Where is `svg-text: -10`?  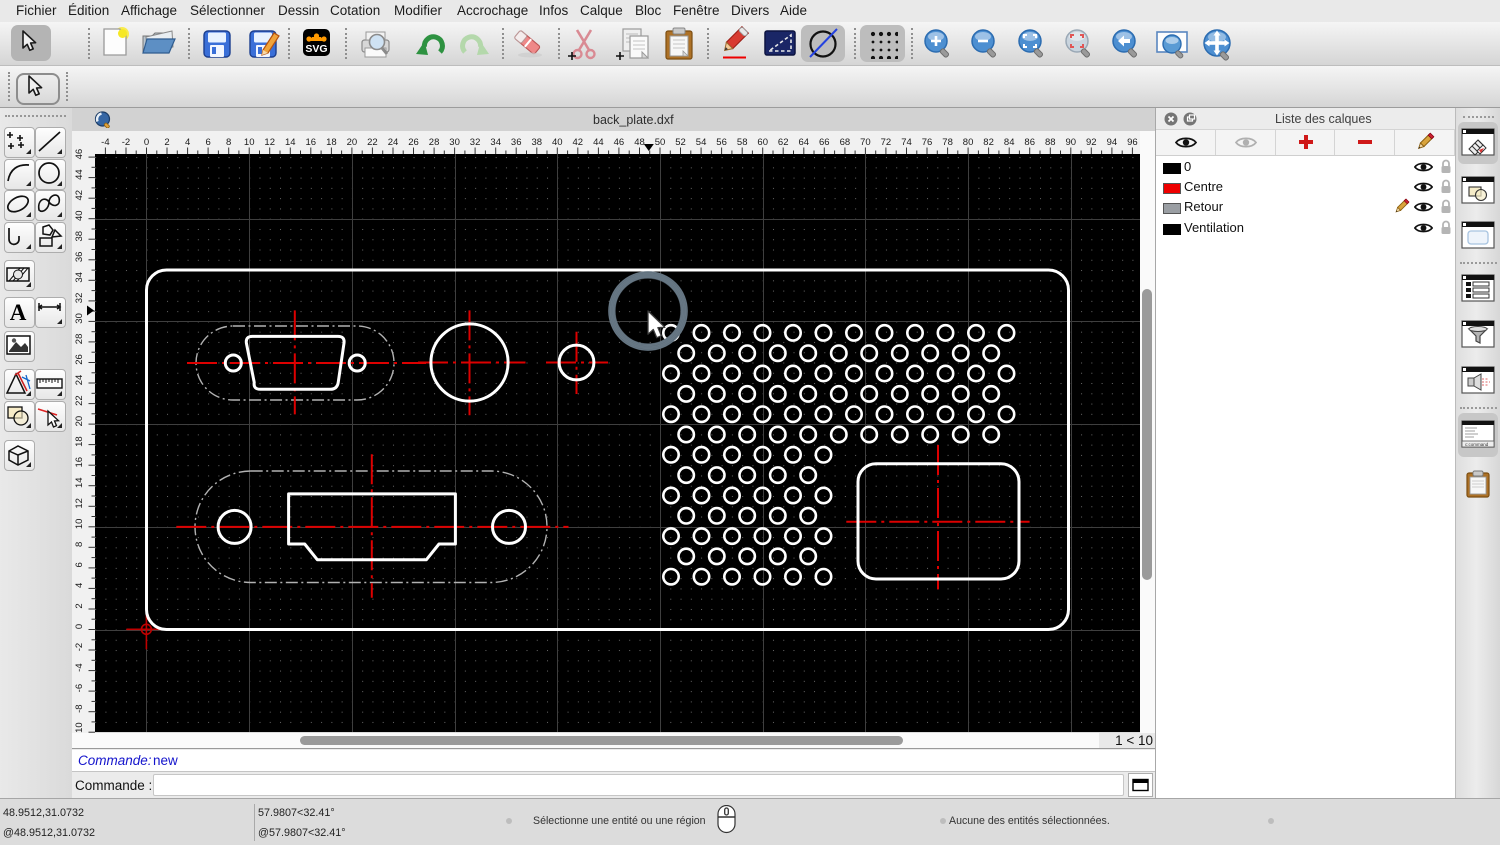
svg-text: -10 is located at coordinates (79, 727).